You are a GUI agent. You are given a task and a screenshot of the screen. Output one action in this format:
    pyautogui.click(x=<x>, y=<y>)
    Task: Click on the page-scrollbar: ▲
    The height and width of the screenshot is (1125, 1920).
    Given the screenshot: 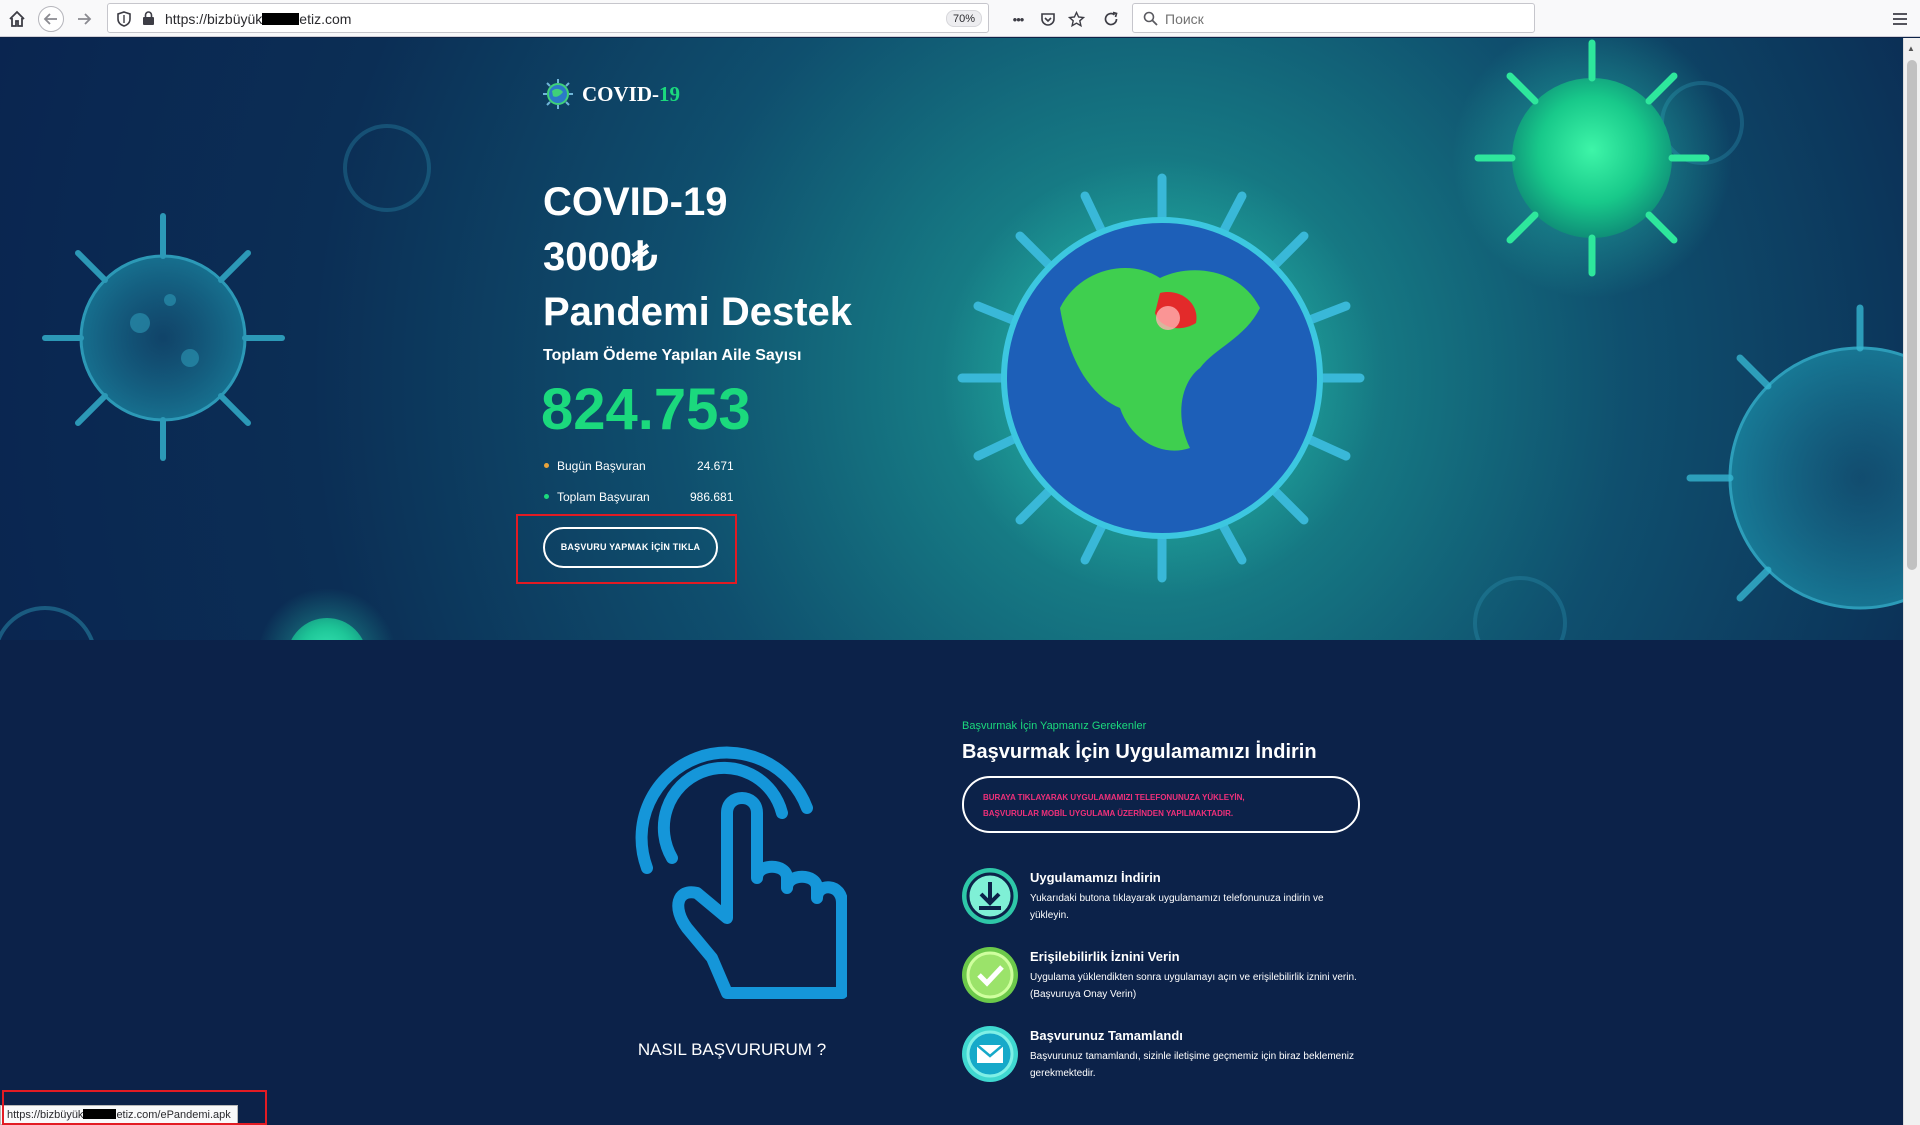 What is the action you would take?
    pyautogui.click(x=1911, y=581)
    